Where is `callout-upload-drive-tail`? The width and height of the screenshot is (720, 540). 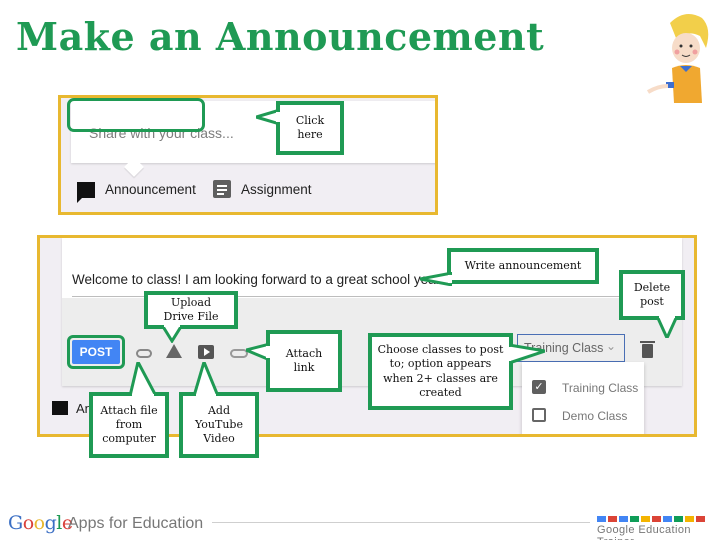 callout-upload-drive-tail is located at coordinates (172, 334).